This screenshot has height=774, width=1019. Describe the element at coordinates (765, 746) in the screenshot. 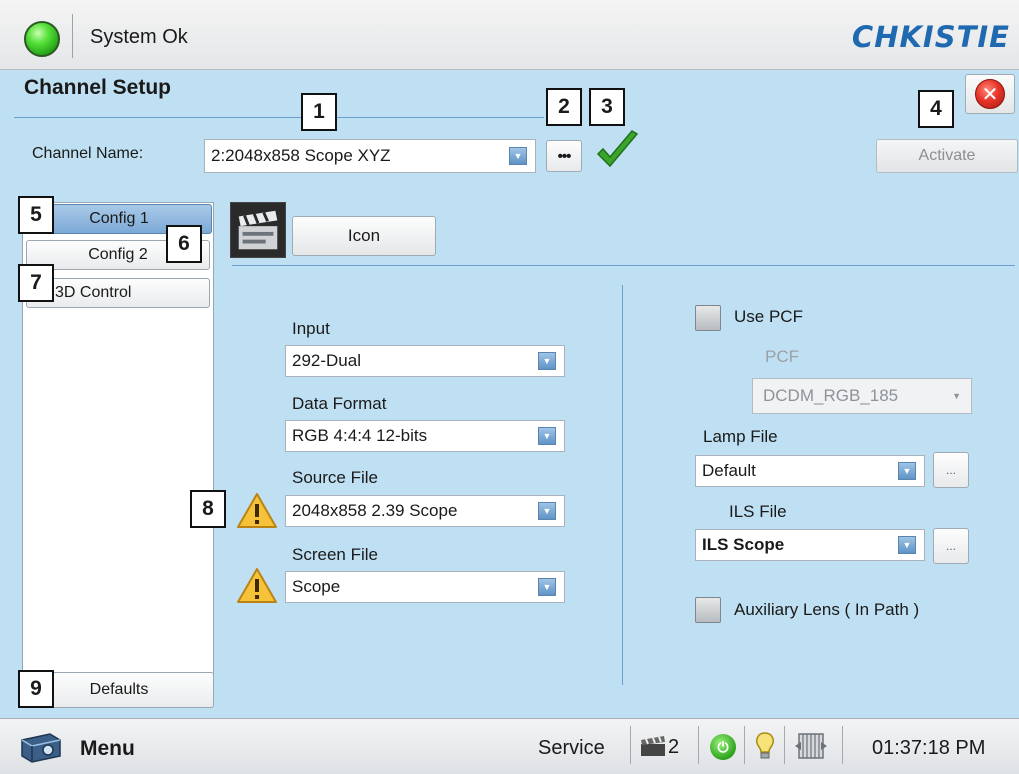

I see `bulb-icon` at that location.